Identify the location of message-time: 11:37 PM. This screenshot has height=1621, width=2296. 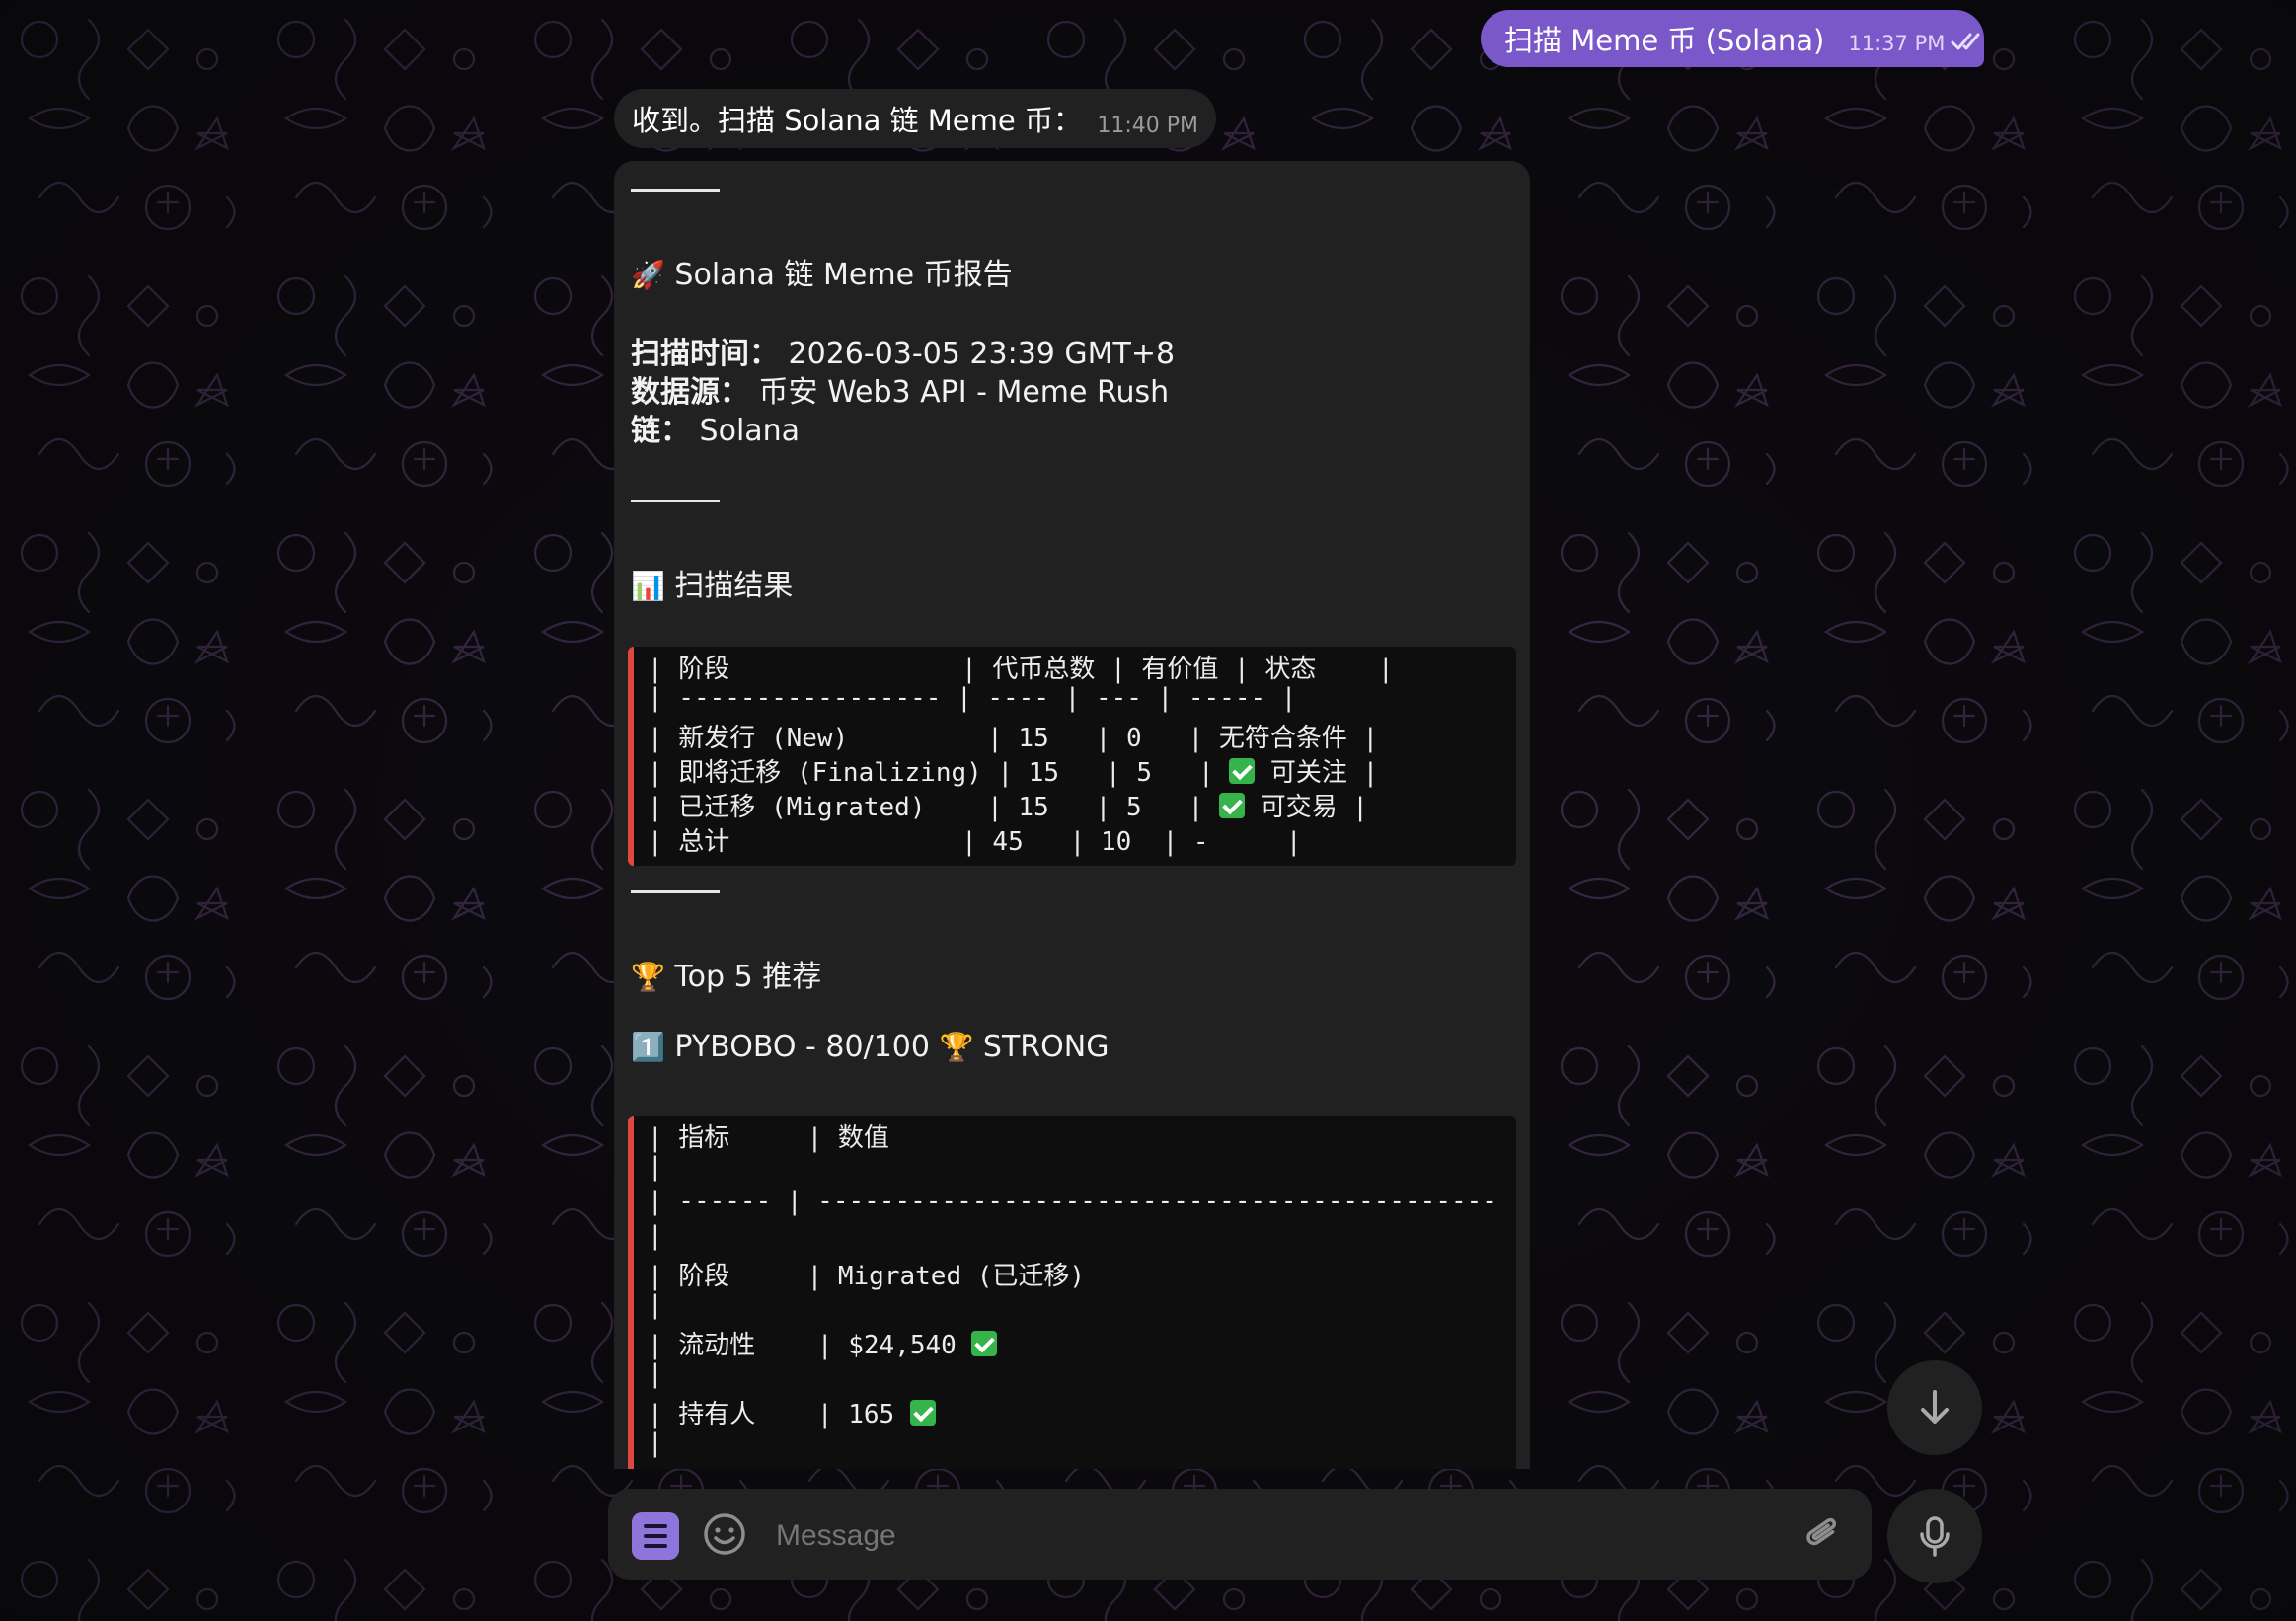
(1897, 44).